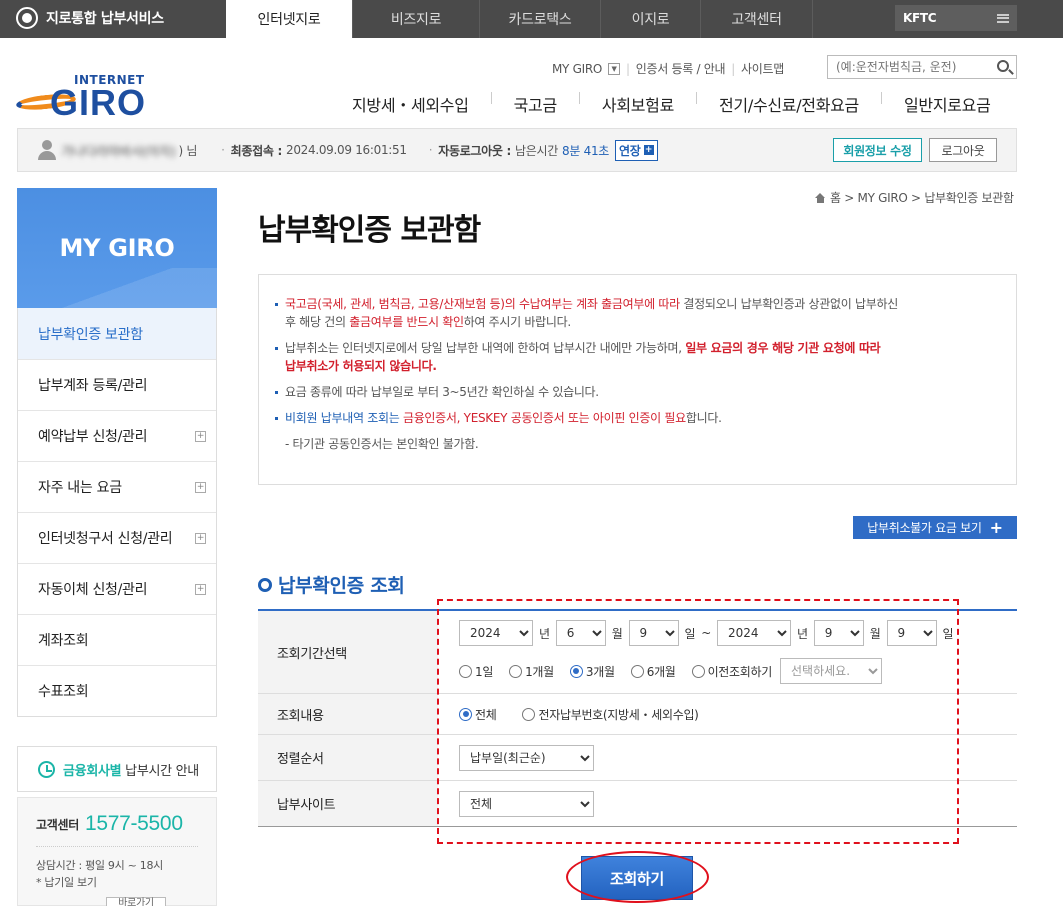 Image resolution: width=1063 pixels, height=906 pixels. What do you see at coordinates (410, 104) in the screenshot?
I see `nav-local-tax: 지방세・세외수입` at bounding box center [410, 104].